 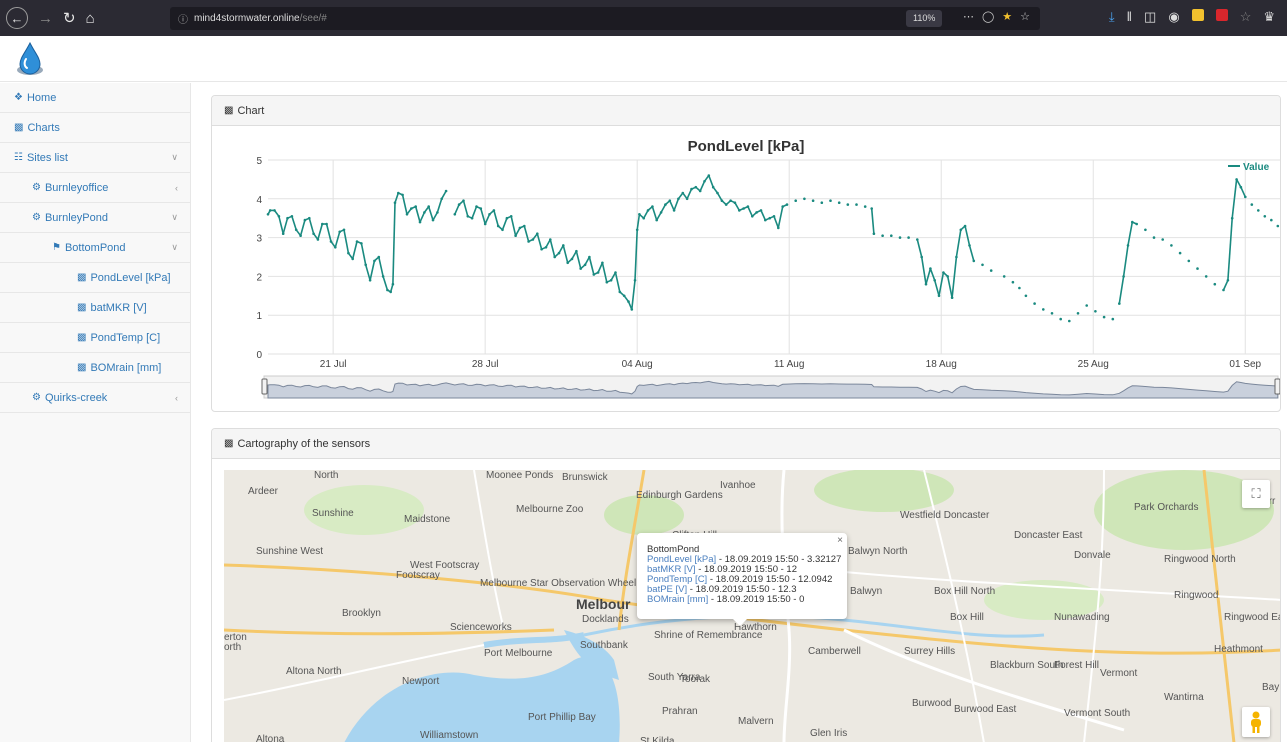 What do you see at coordinates (1277, 386) in the screenshot?
I see `navigator-right-handle` at bounding box center [1277, 386].